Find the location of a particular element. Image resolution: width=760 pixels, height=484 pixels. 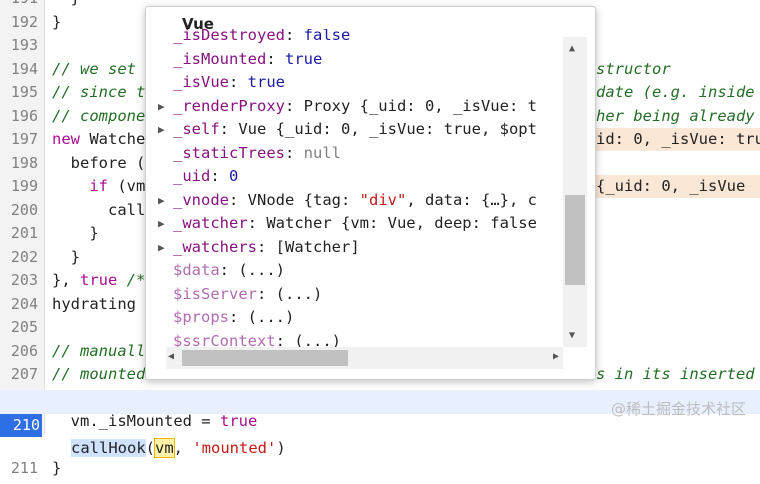

code-line-overflow-text: {_uid: 0, _isVue is located at coordinates (671, 186).